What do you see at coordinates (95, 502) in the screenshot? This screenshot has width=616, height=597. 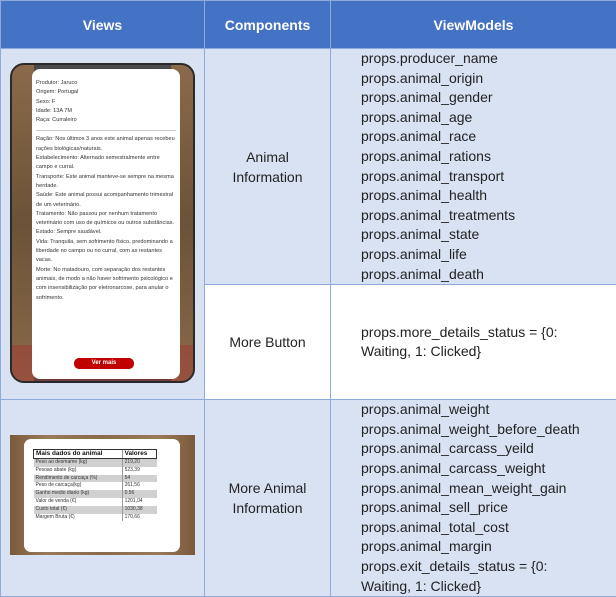 I see `table-row: Valor de venda (€) 1201,04` at bounding box center [95, 502].